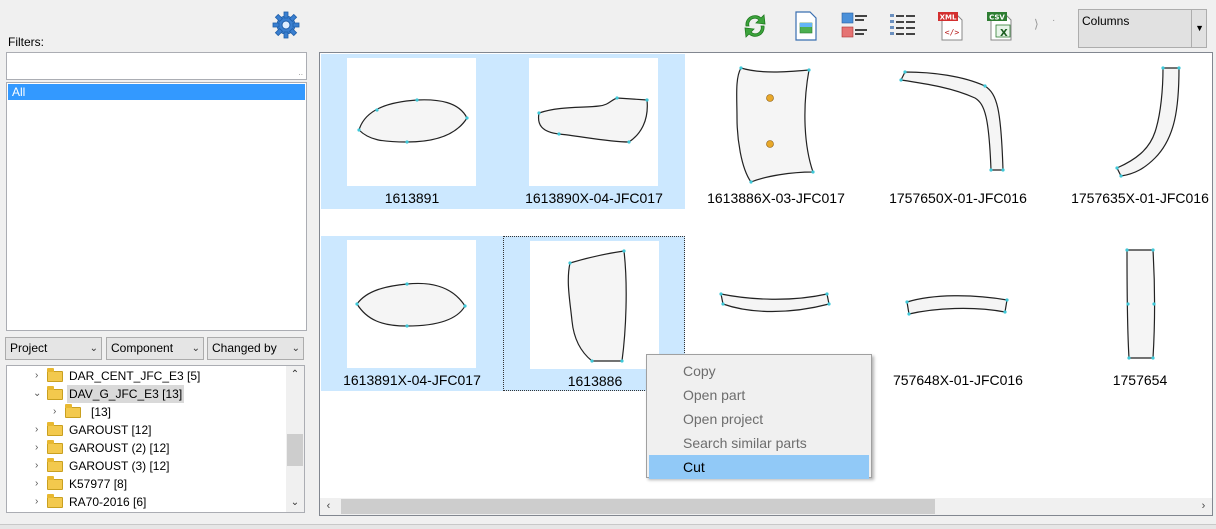 The image size is (1216, 529). Describe the element at coordinates (1191, 28) in the screenshot. I see `combo-divider` at that location.